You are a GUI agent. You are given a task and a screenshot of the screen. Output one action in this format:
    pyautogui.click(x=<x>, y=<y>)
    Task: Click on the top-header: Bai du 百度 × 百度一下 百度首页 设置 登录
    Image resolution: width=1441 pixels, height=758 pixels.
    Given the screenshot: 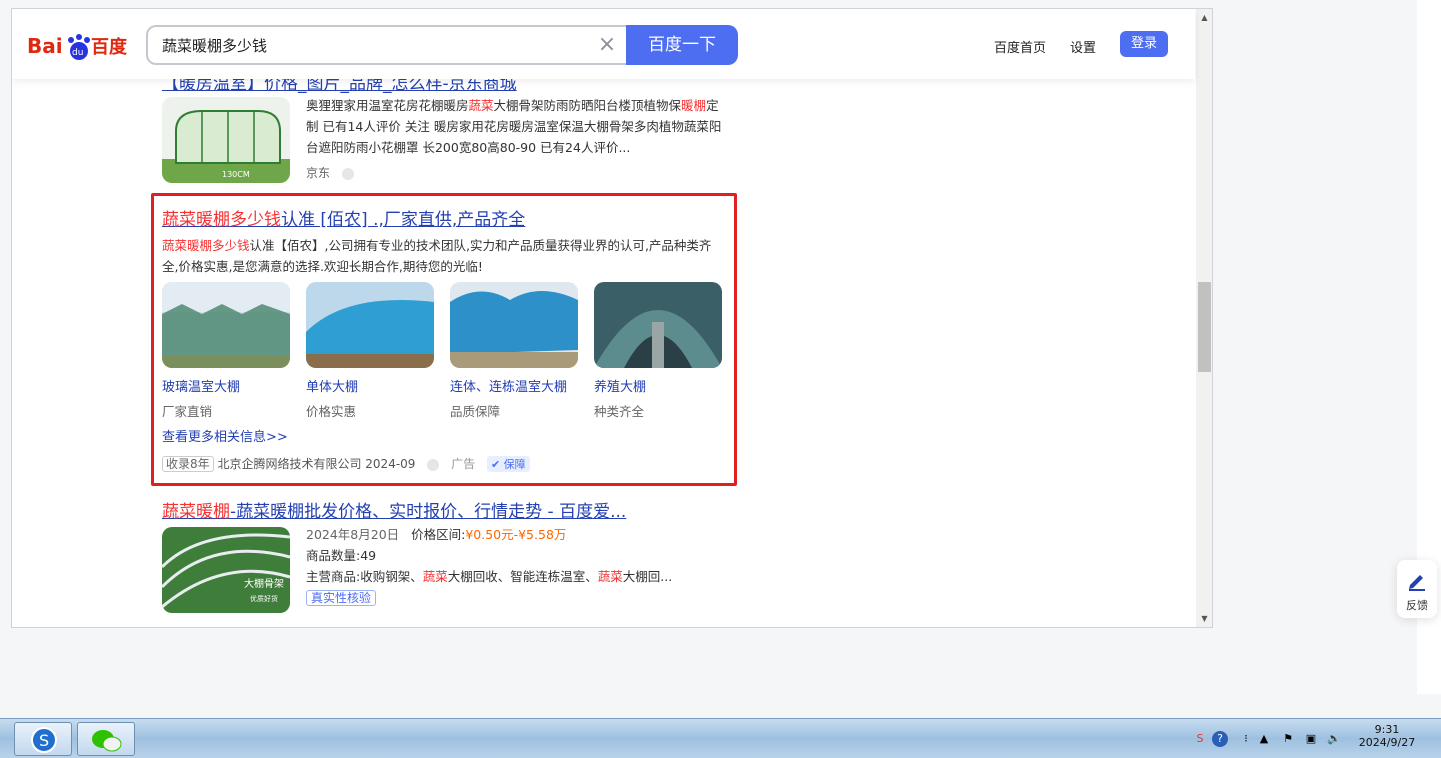 What is the action you would take?
    pyautogui.click(x=603, y=44)
    